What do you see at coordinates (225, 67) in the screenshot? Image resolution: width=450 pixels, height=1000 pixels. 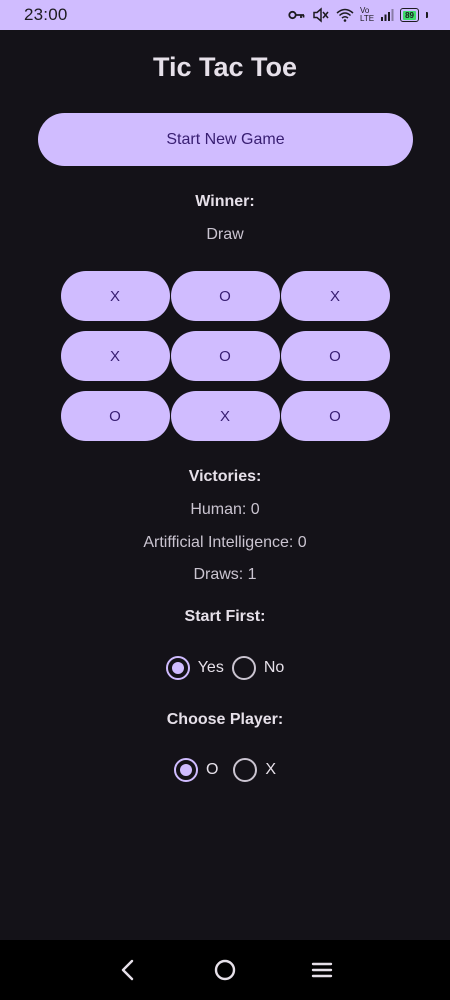 I see `page-title: Tic Tac Toe` at bounding box center [225, 67].